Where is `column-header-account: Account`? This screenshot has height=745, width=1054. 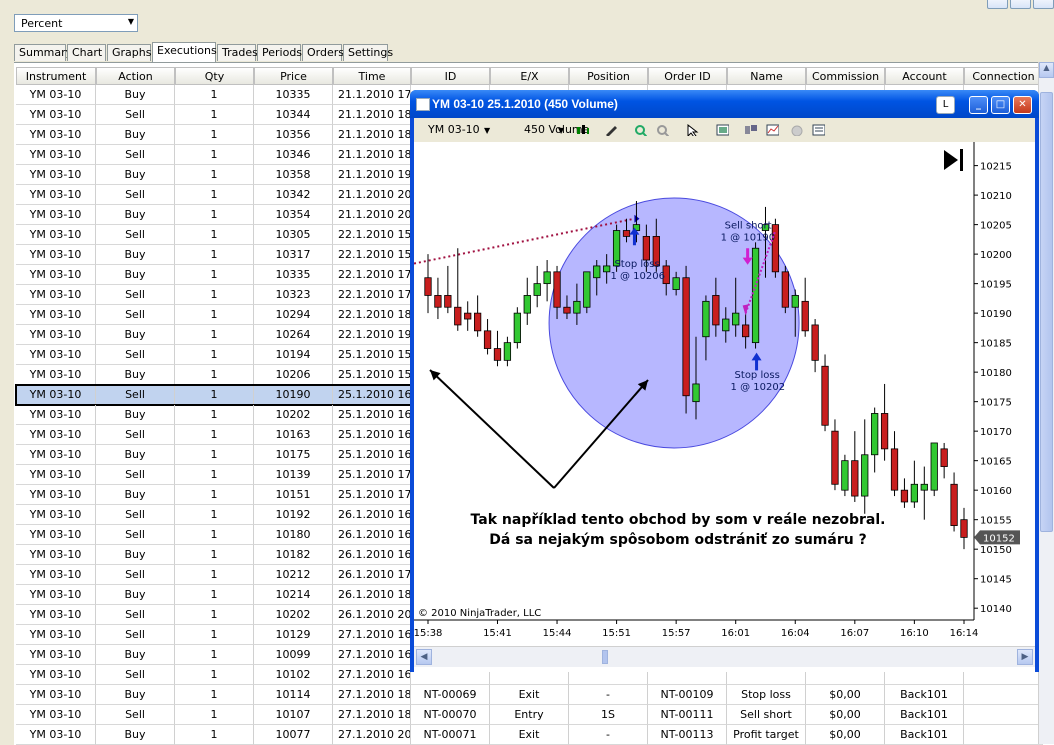
column-header-account: Account is located at coordinates (924, 76).